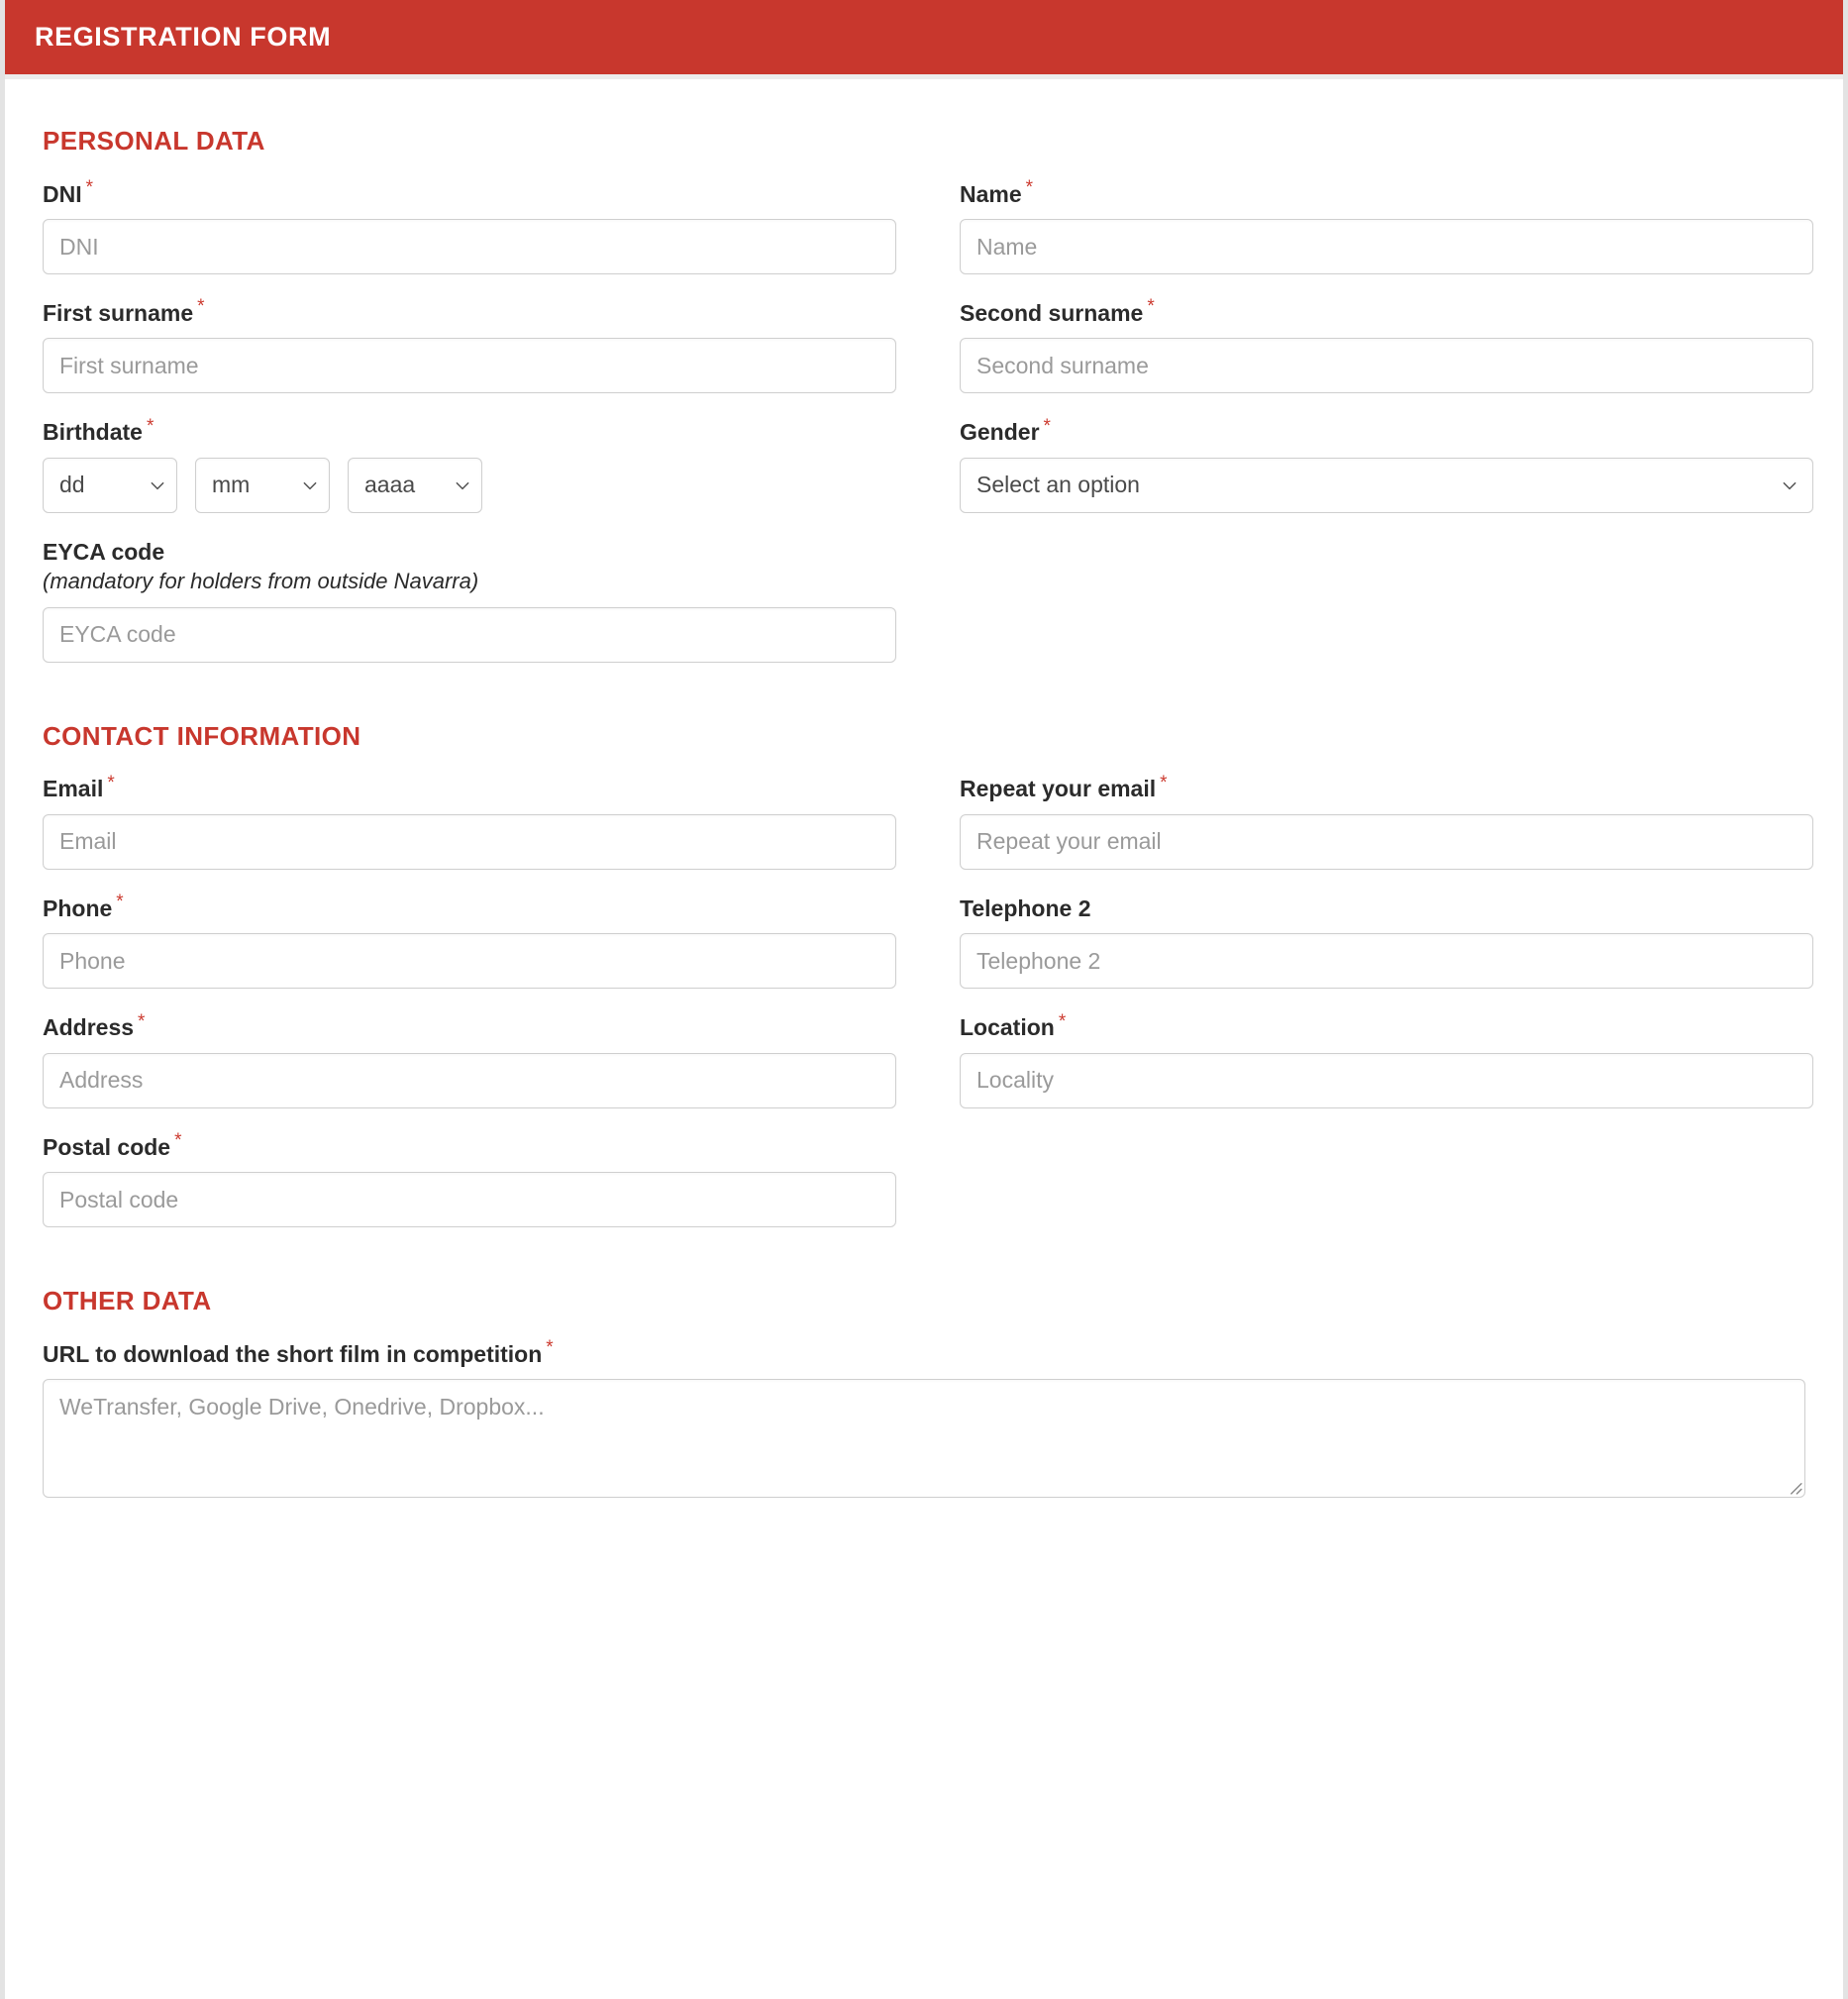 This screenshot has height=1999, width=1848. Describe the element at coordinates (470, 1200) in the screenshot. I see `postal-code-input` at that location.